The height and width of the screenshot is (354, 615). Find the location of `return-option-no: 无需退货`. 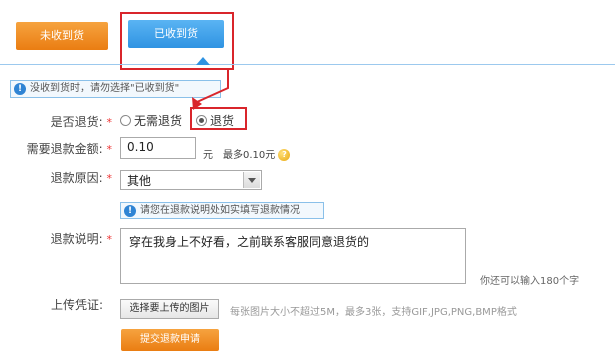

return-option-no: 无需退货 is located at coordinates (151, 120).